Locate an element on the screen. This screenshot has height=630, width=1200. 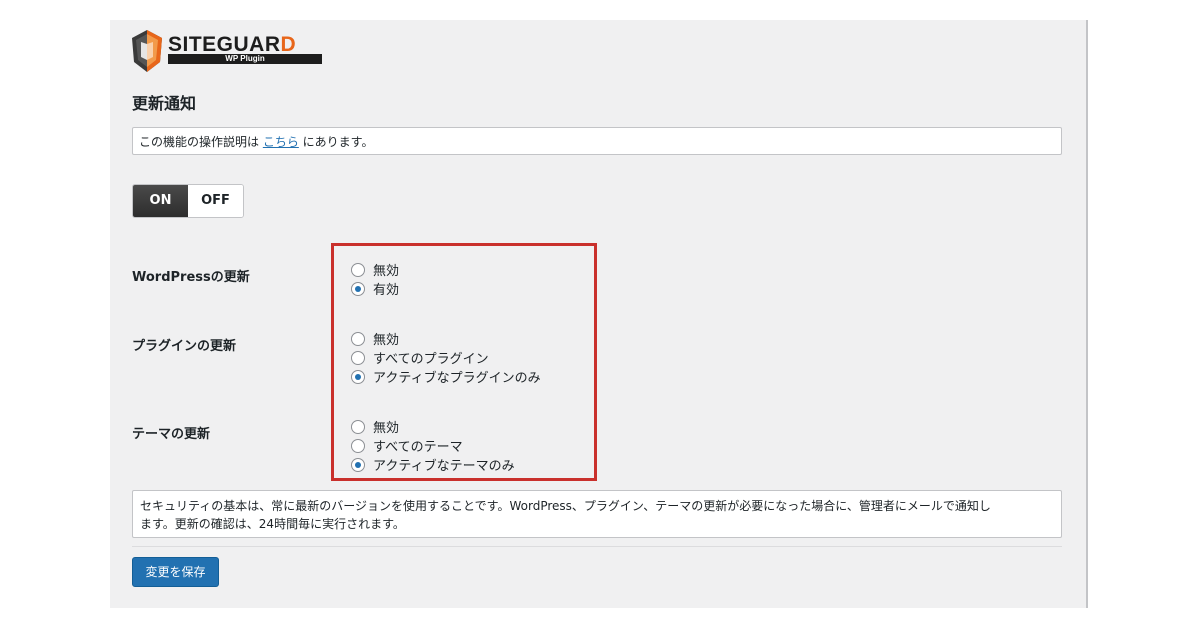
logo-subtitle: WP Plugin is located at coordinates (245, 59).